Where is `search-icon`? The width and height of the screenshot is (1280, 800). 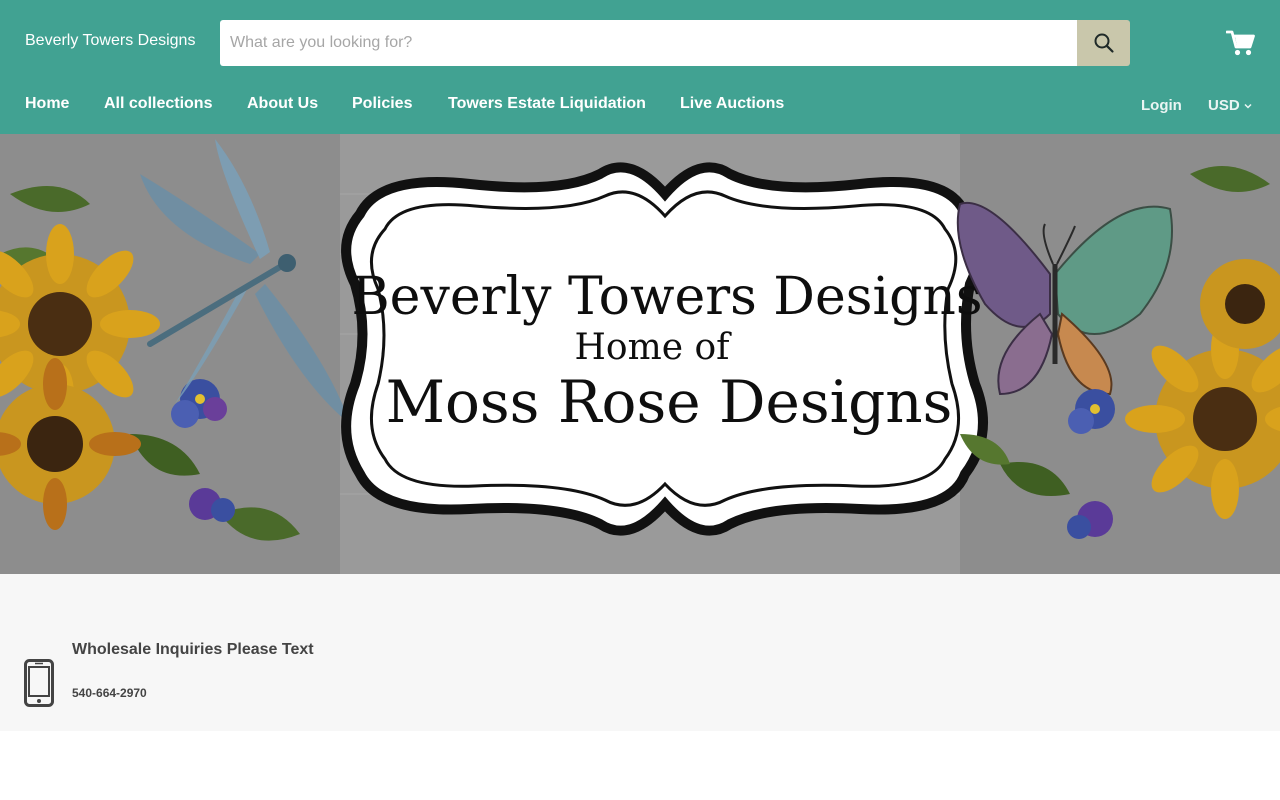 search-icon is located at coordinates (1104, 43).